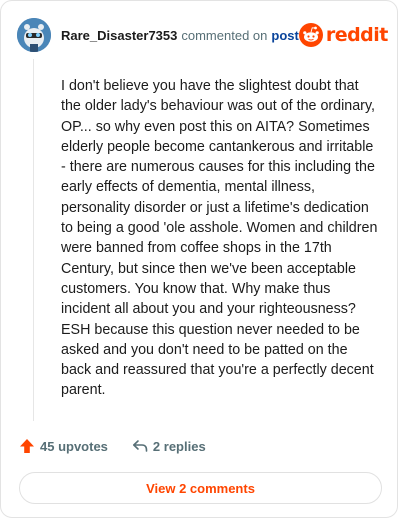  Describe the element at coordinates (357, 35) in the screenshot. I see `reddit-wordmark: reddit` at that location.